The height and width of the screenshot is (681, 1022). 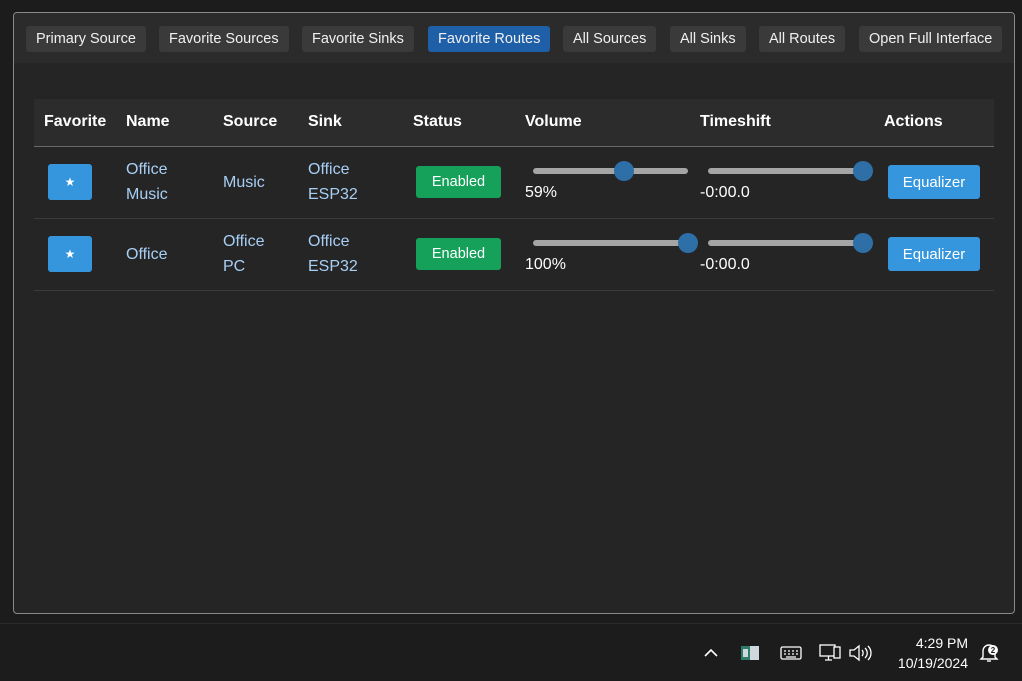 I want to click on route-name-line: Music, so click(x=147, y=194).